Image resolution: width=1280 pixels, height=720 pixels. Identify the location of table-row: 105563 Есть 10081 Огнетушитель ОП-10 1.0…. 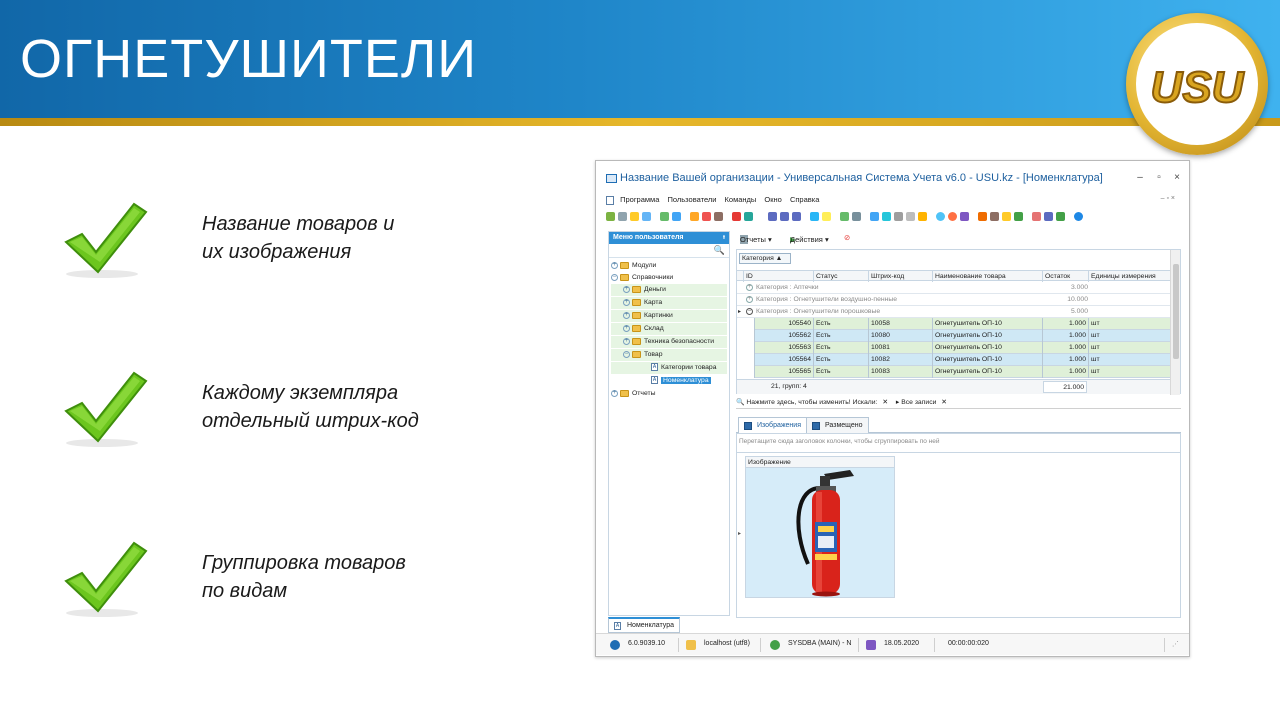
(962, 348).